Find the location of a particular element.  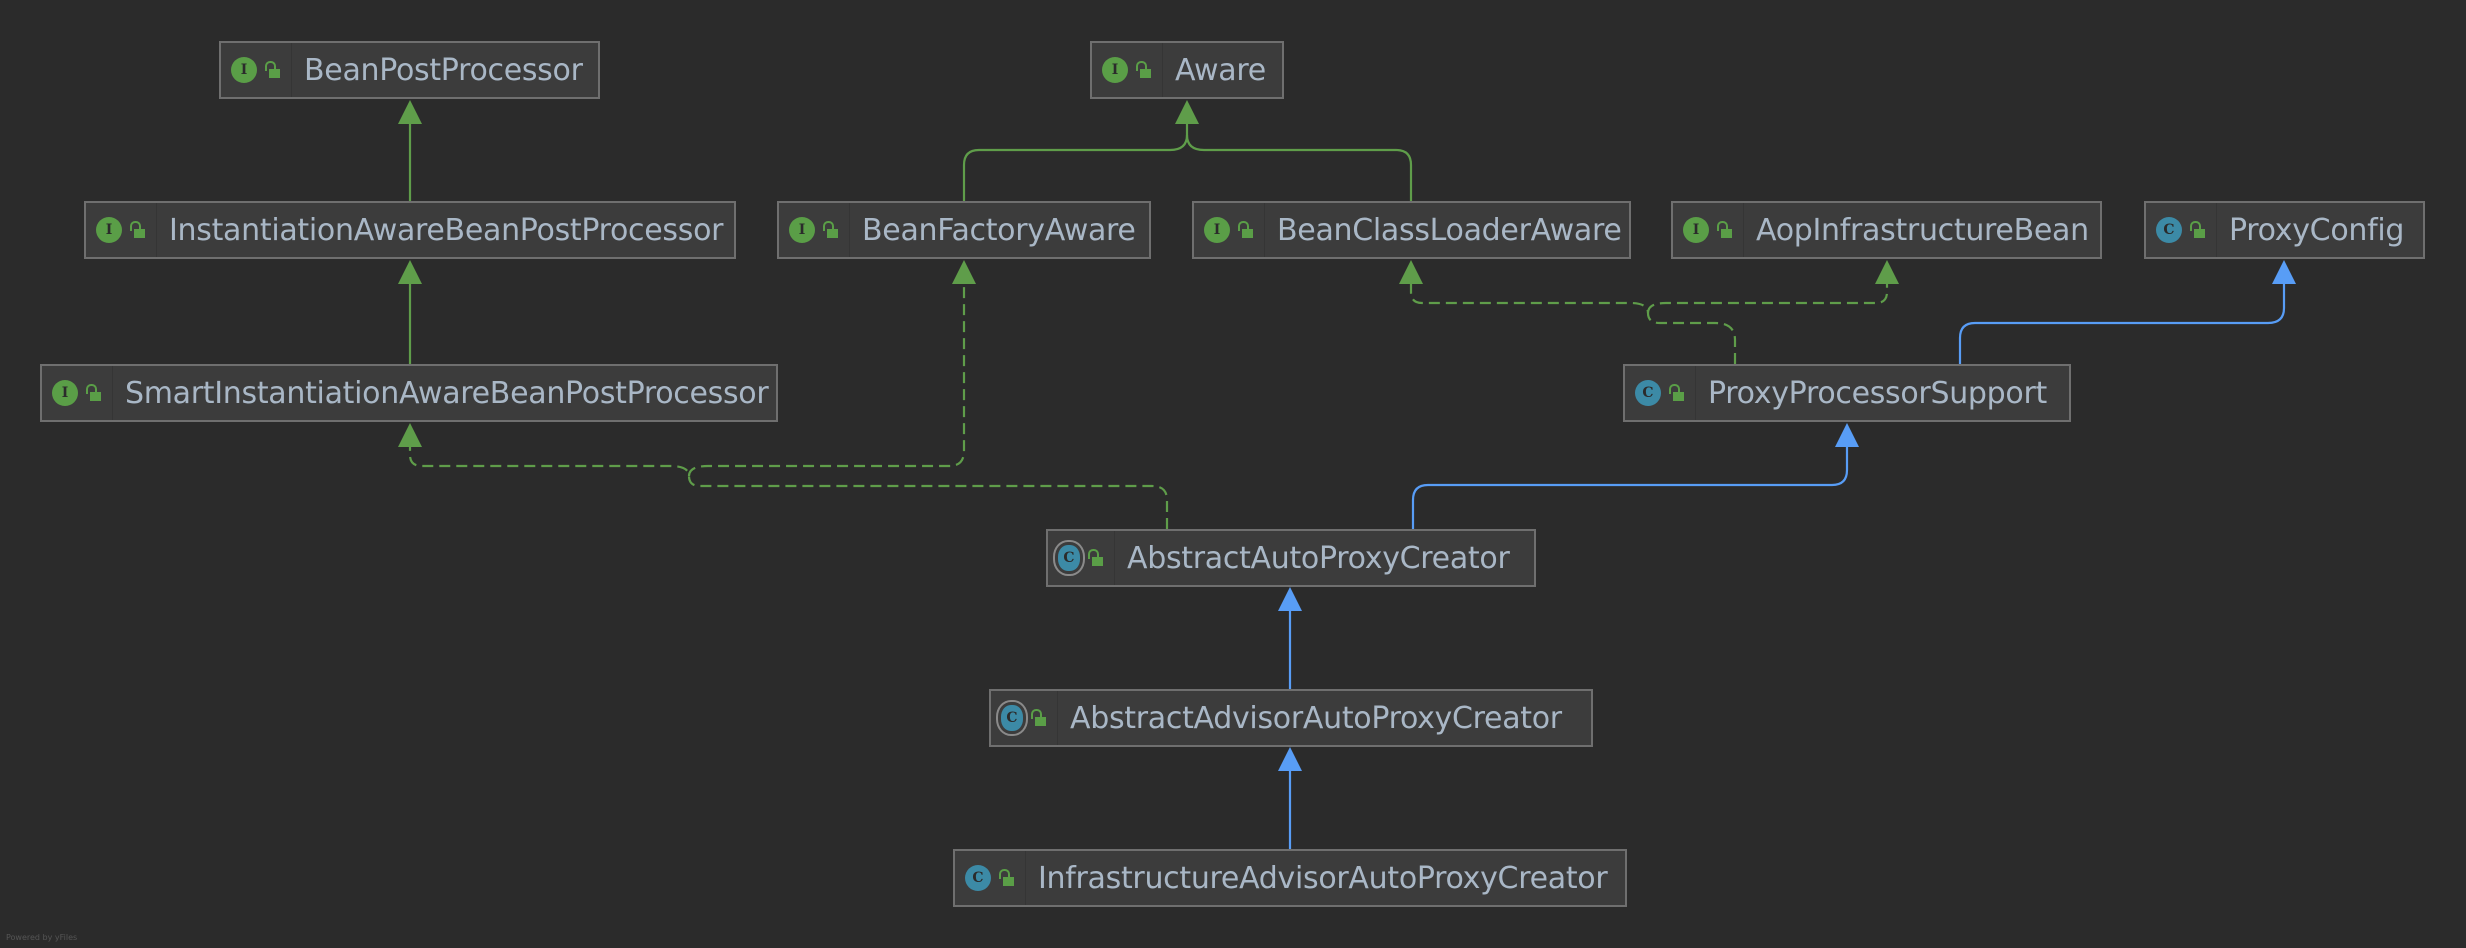

edge-extends-proxy-config is located at coordinates (2122, 324).